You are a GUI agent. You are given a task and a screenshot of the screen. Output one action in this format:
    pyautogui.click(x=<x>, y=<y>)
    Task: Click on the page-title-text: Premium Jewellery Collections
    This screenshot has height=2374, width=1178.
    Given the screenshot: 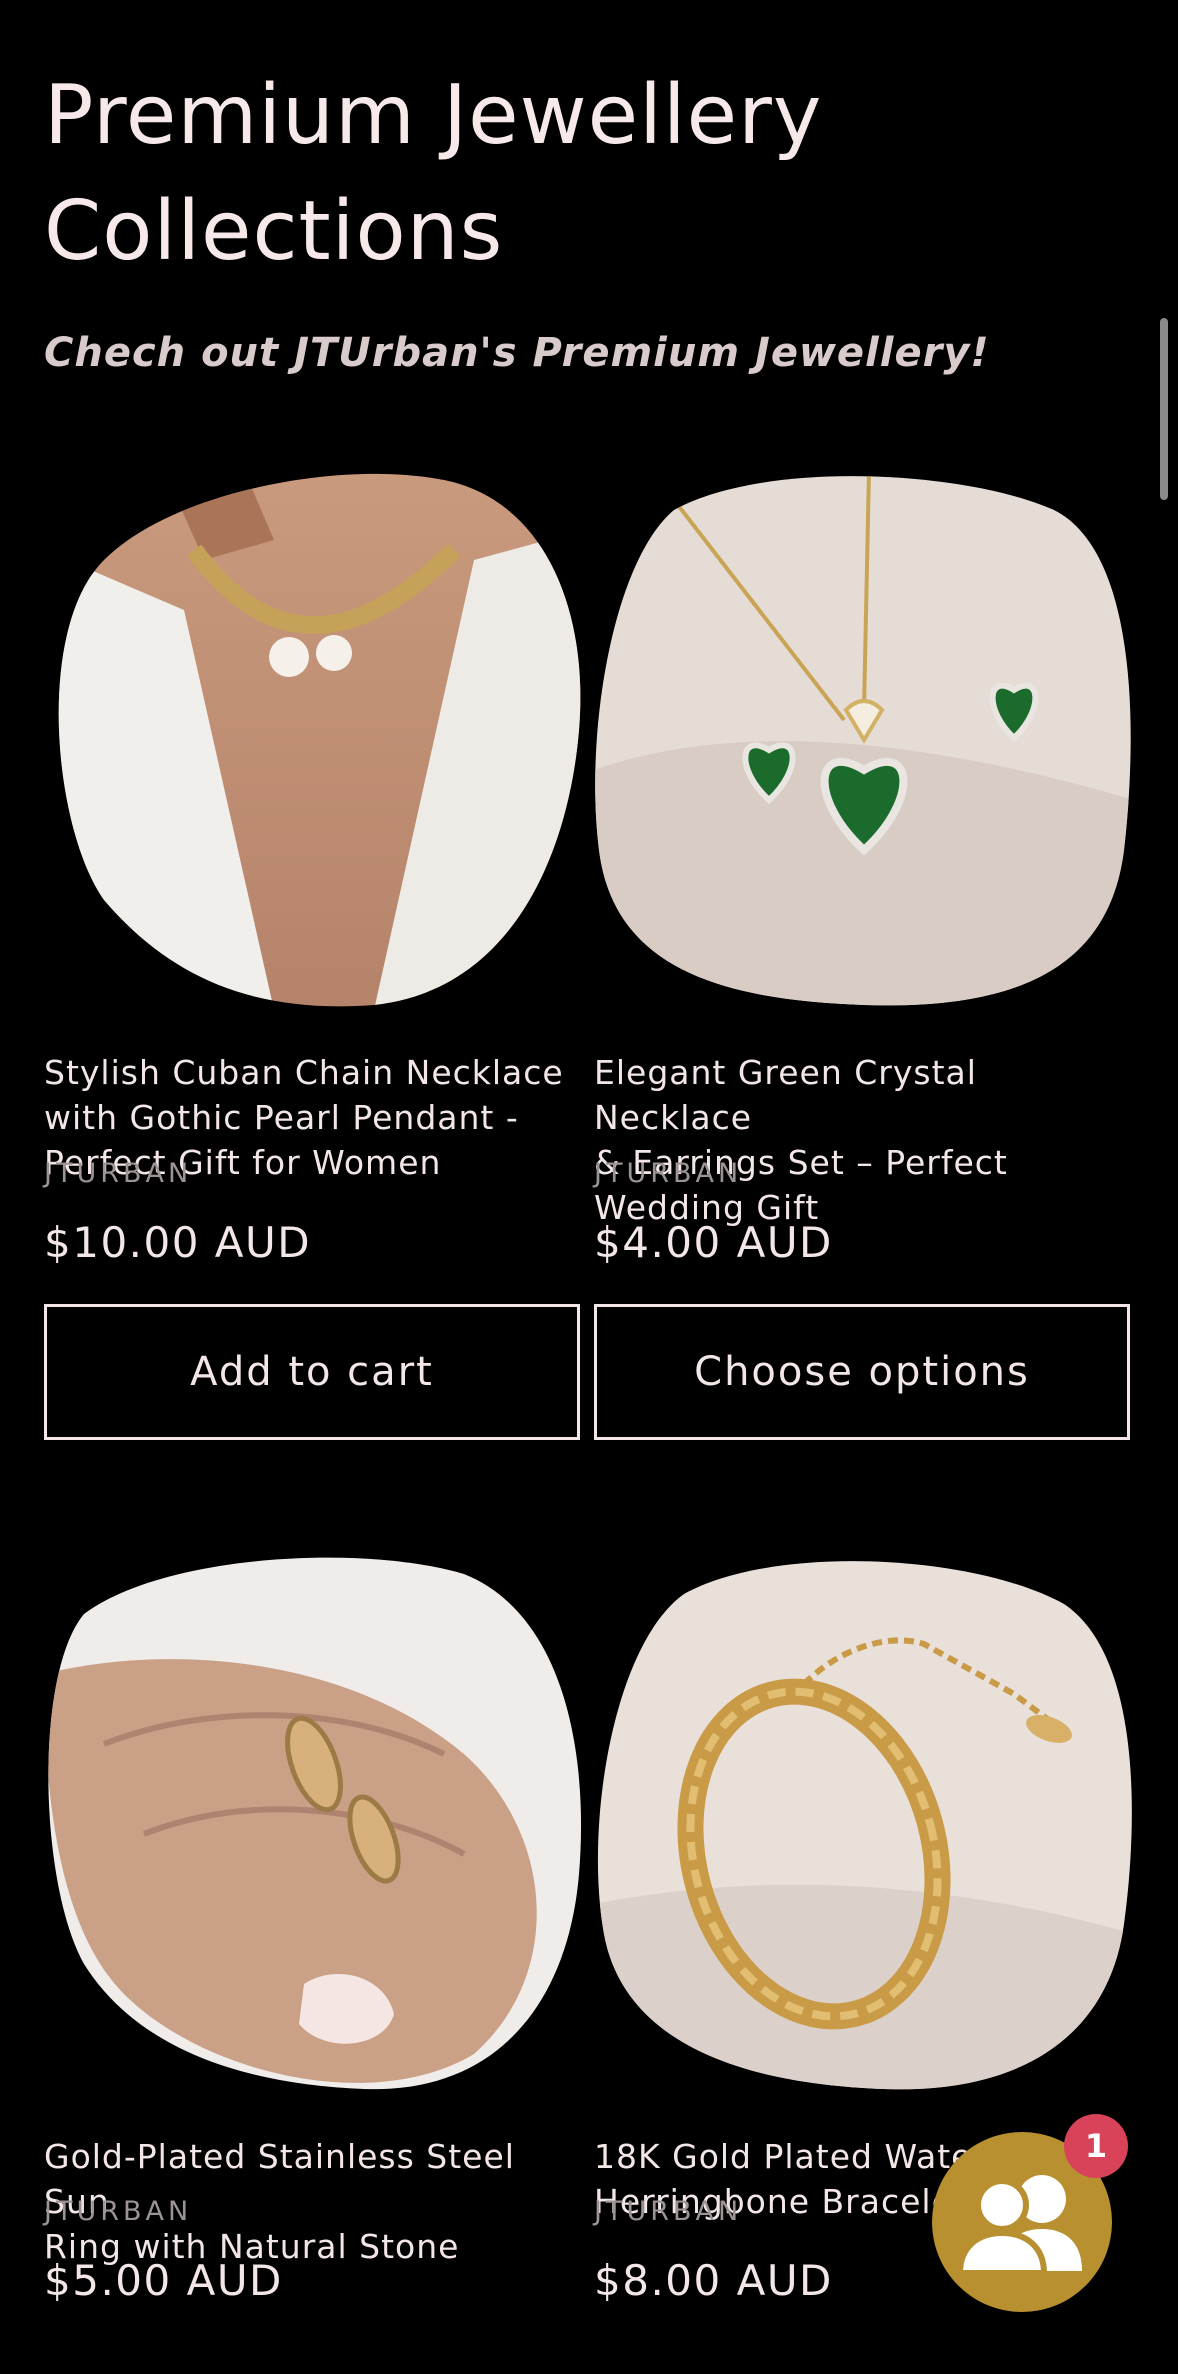 What is the action you would take?
    pyautogui.click(x=433, y=173)
    